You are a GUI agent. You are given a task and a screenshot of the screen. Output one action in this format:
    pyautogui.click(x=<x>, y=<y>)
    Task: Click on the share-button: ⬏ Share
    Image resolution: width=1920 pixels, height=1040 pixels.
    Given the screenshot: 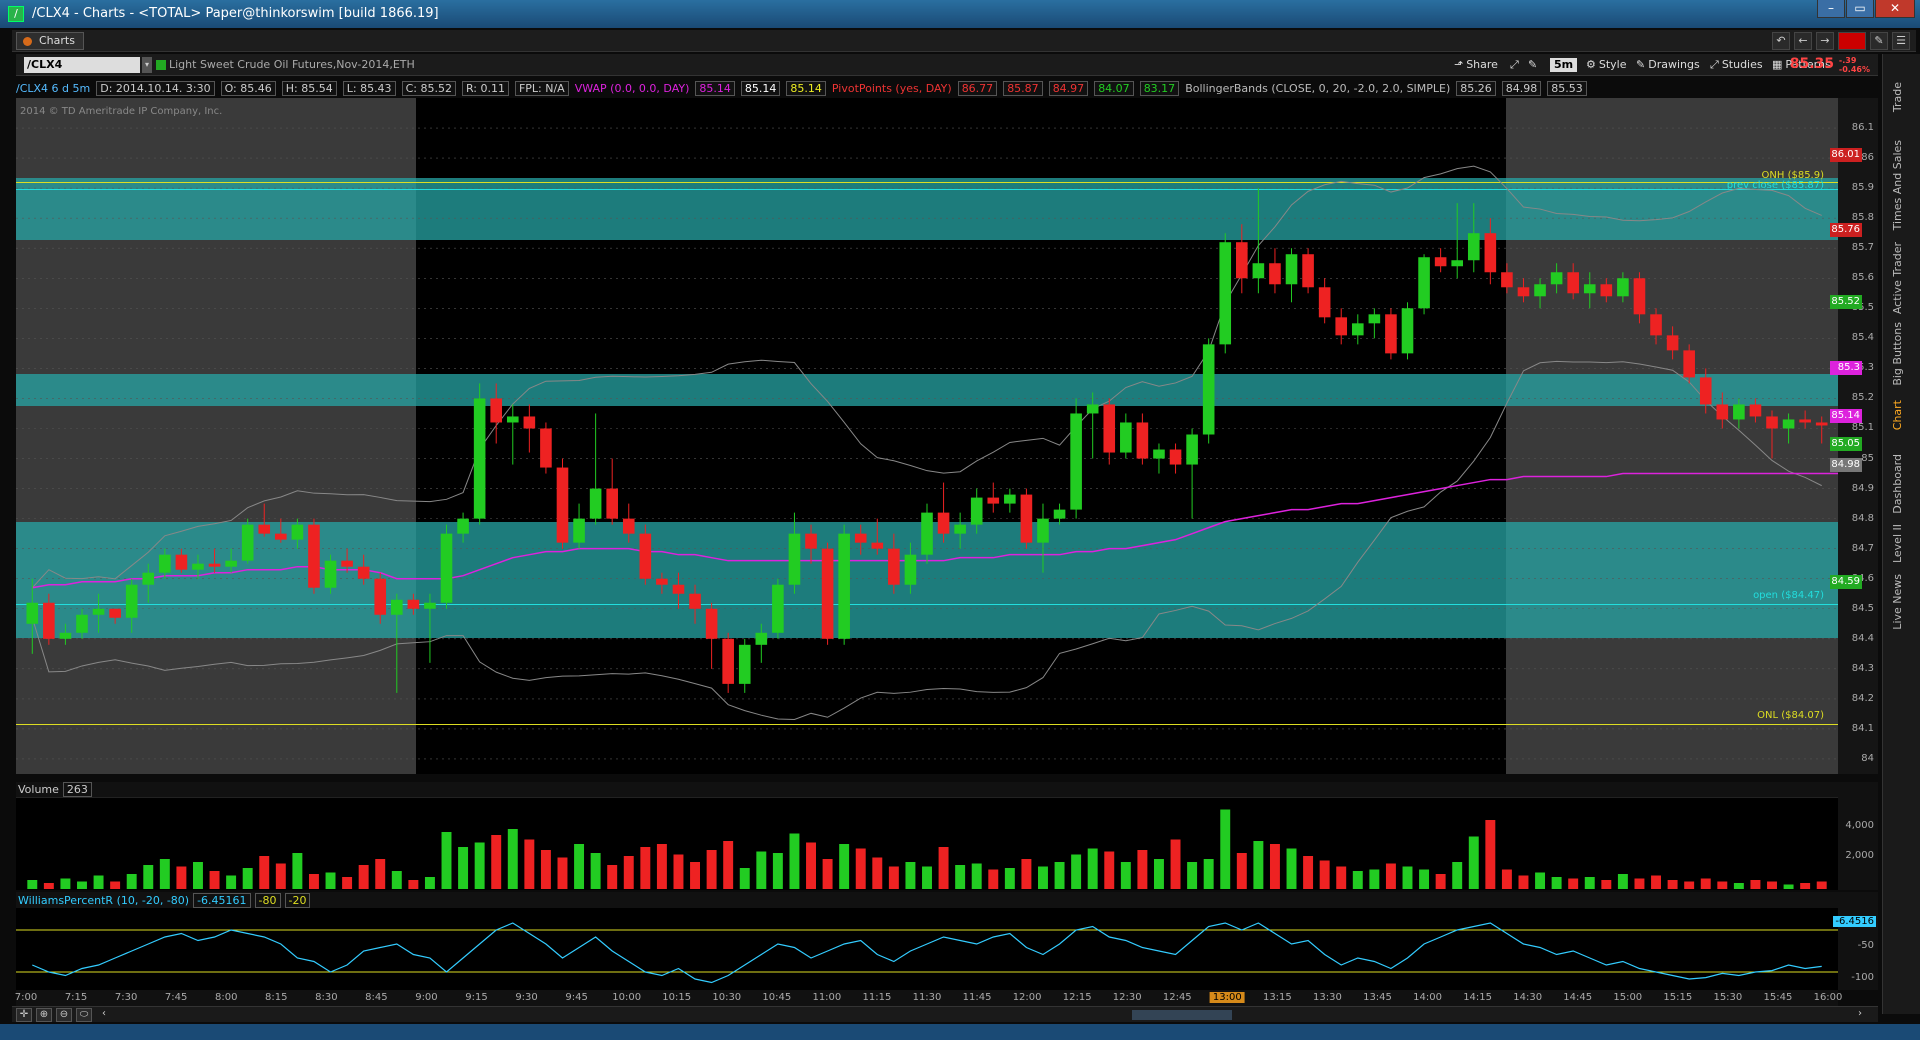 What is the action you would take?
    pyautogui.click(x=1476, y=65)
    